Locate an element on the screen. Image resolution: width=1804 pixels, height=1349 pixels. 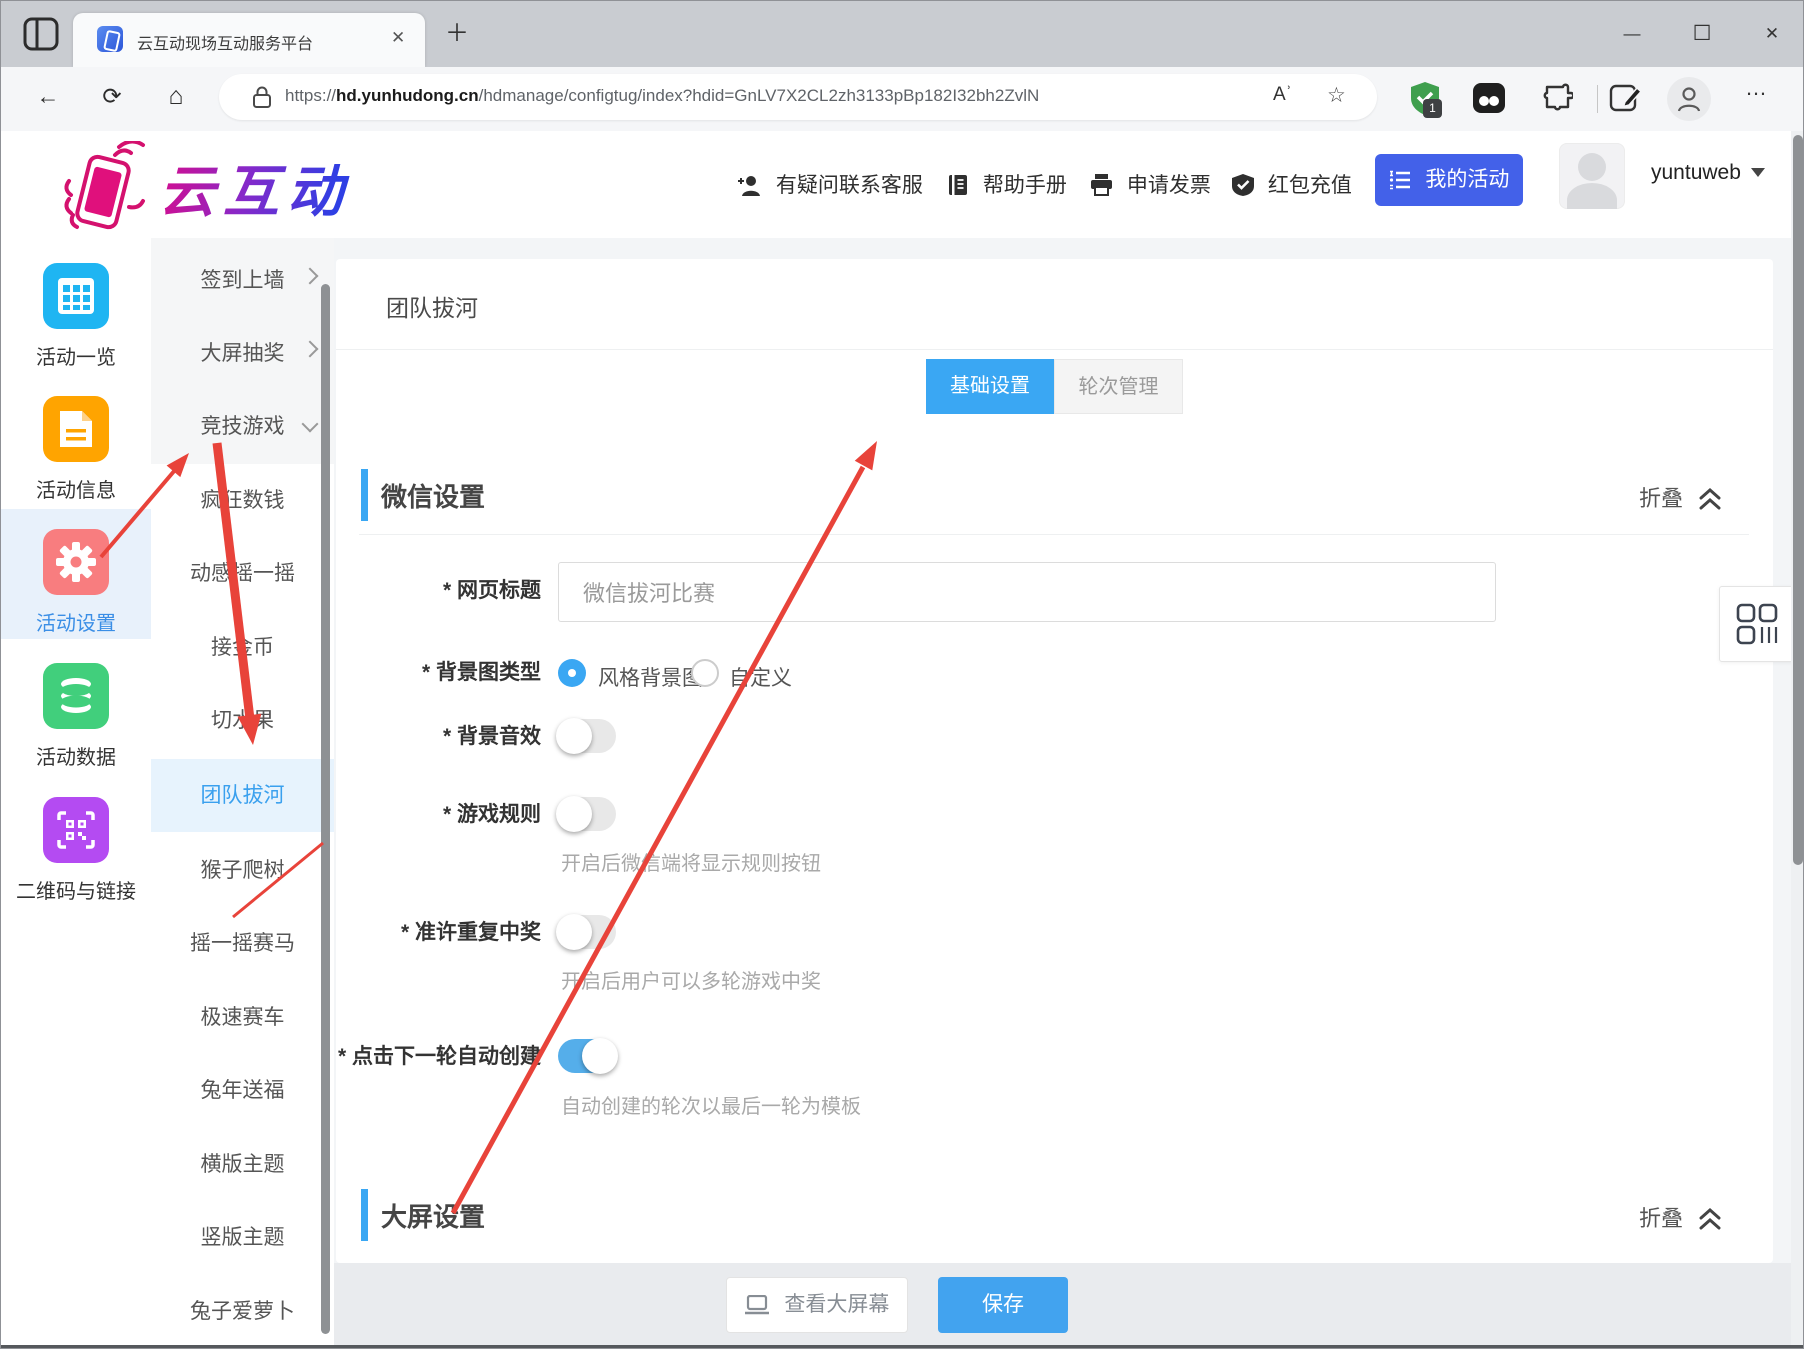
menu-item-screen-lottery: 大屏抽奖 is located at coordinates (242, 353).